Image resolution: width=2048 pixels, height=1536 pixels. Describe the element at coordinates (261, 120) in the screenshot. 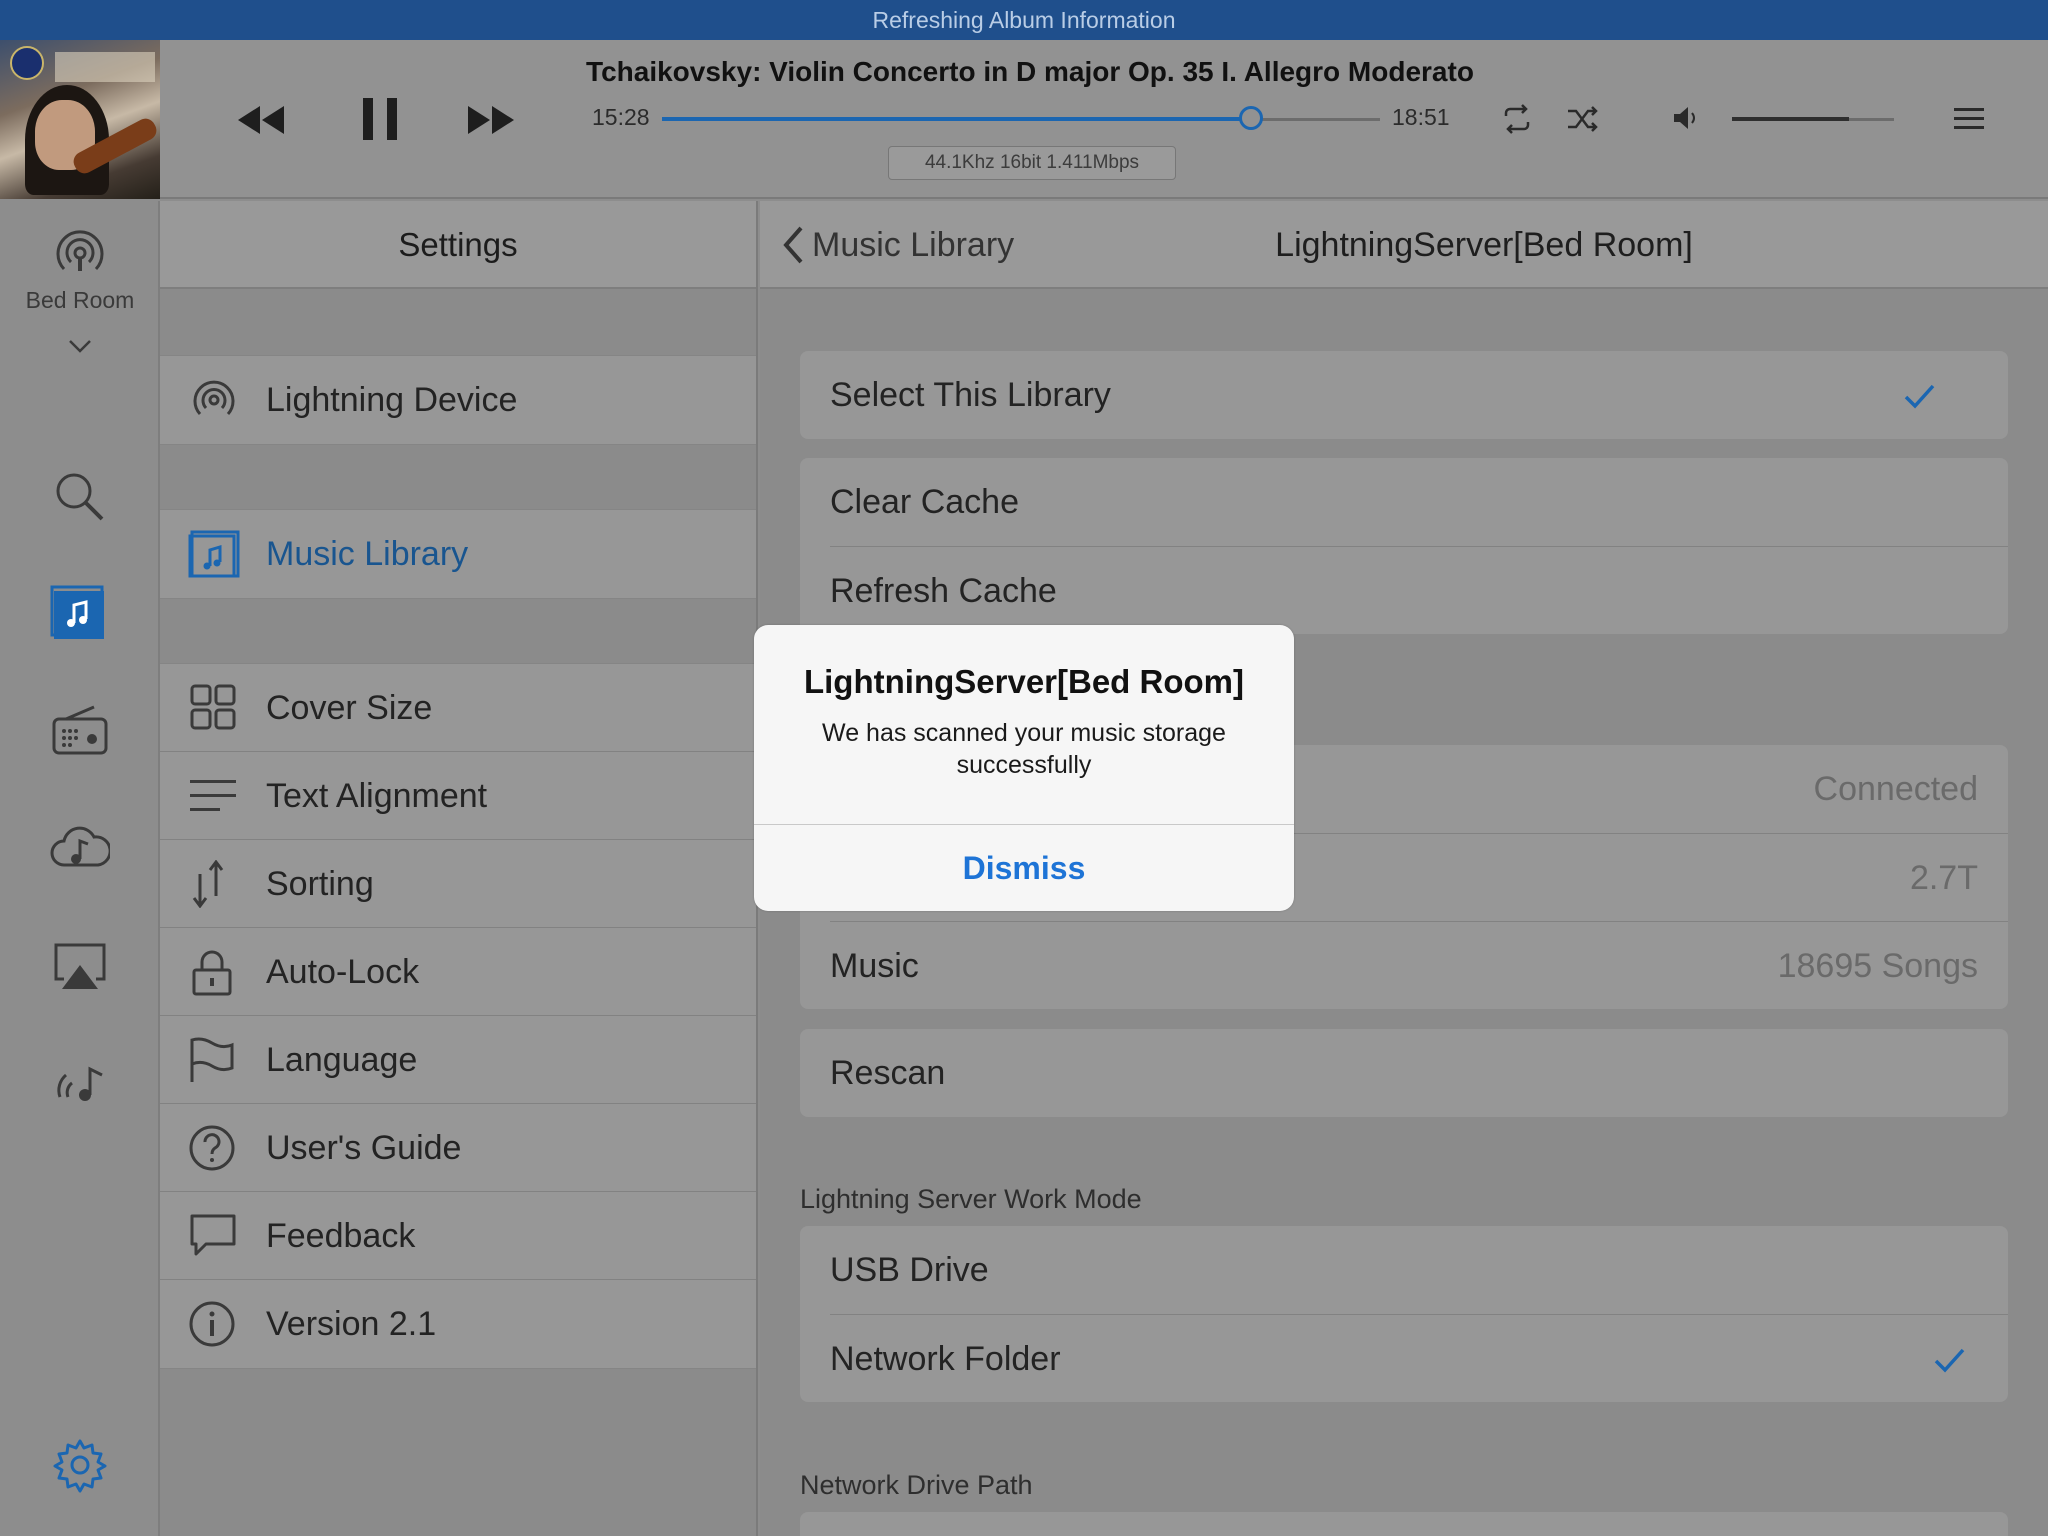

I see `previous-track-button` at that location.